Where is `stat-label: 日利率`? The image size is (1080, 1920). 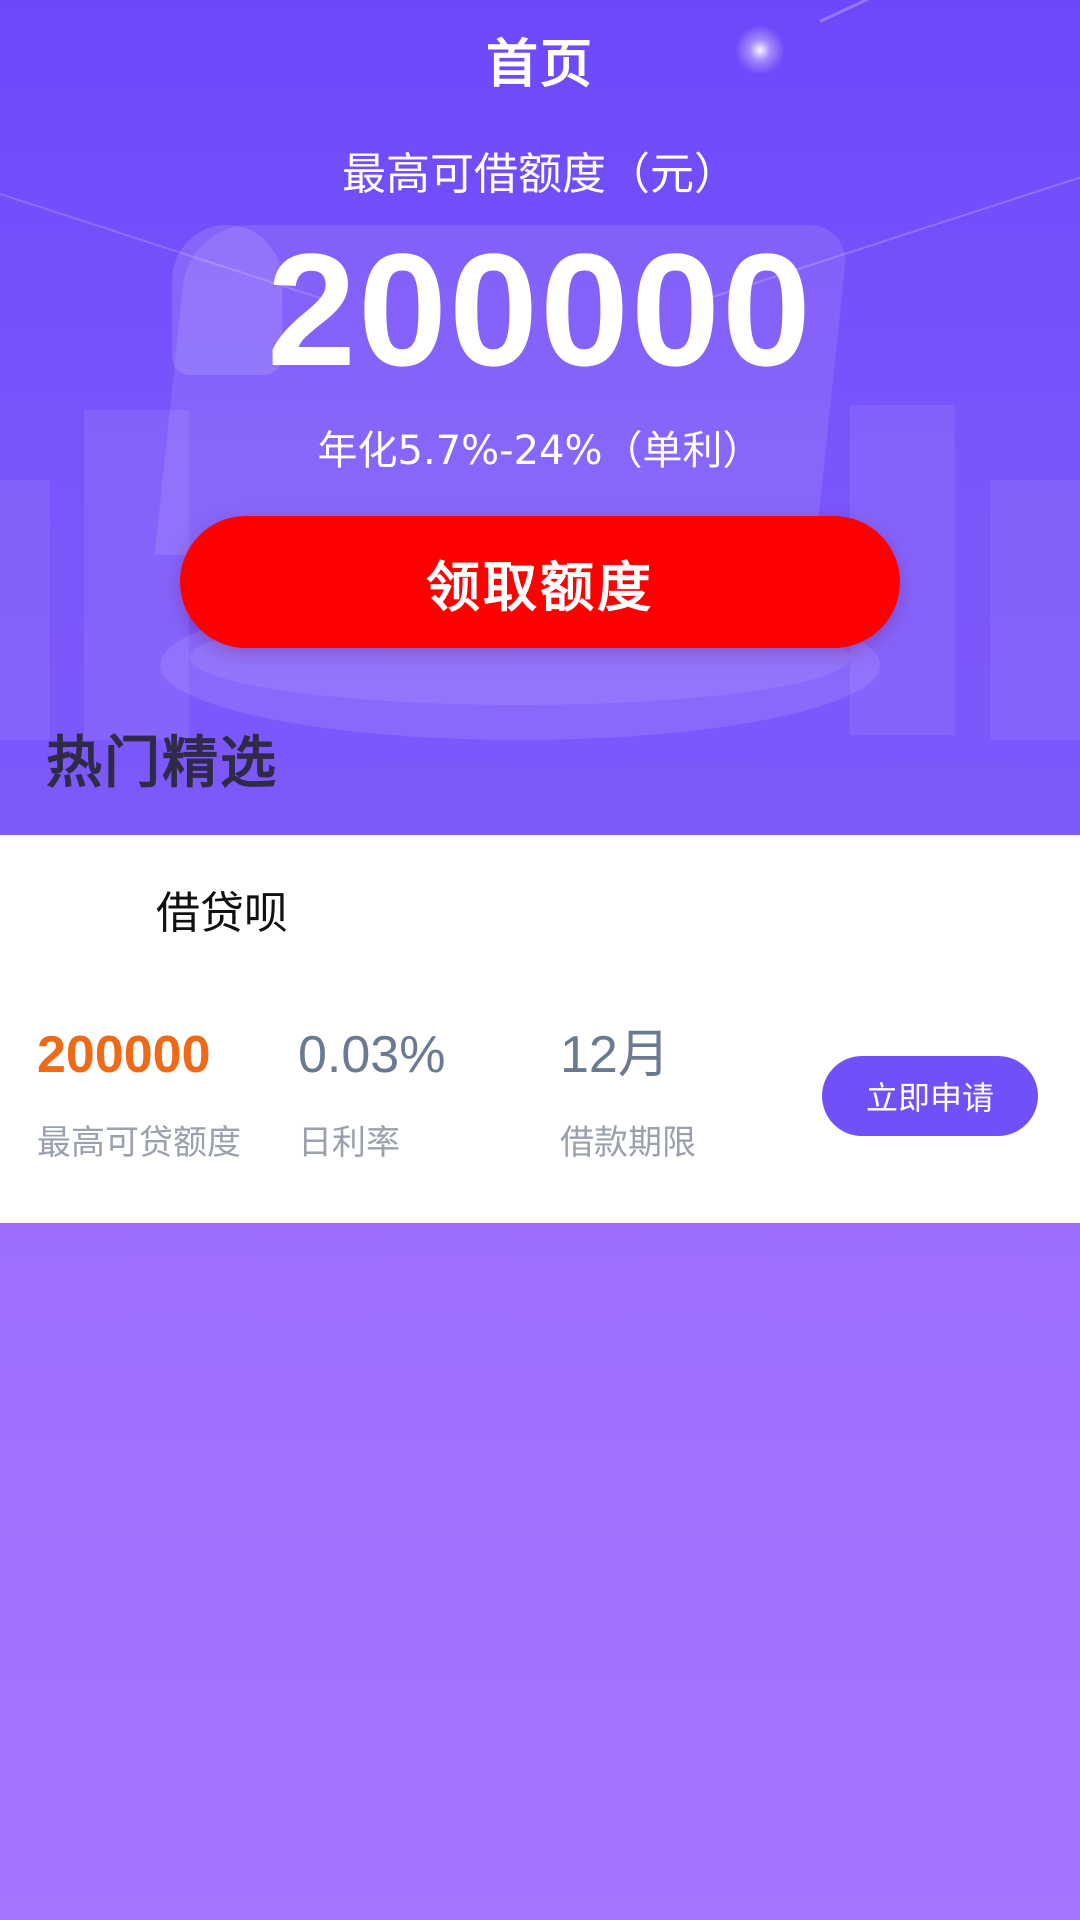
stat-label: 日利率 is located at coordinates (349, 1143).